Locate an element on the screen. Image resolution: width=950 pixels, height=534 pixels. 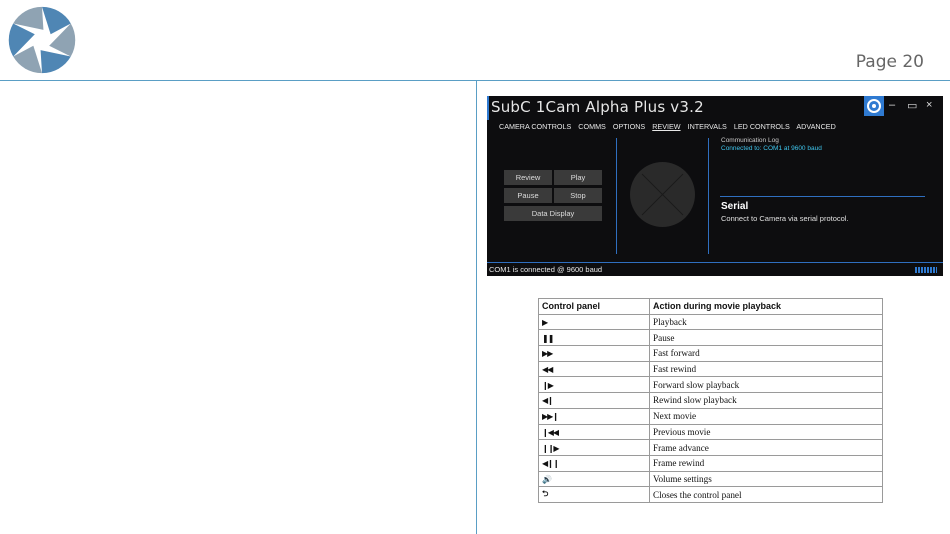
table-row: ▶▶❙ Next movie is located at coordinates (710, 416).